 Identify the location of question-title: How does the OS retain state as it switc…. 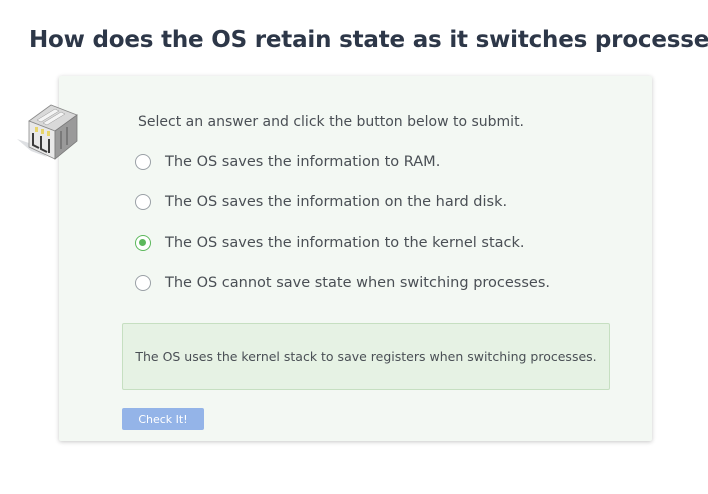
(368, 40).